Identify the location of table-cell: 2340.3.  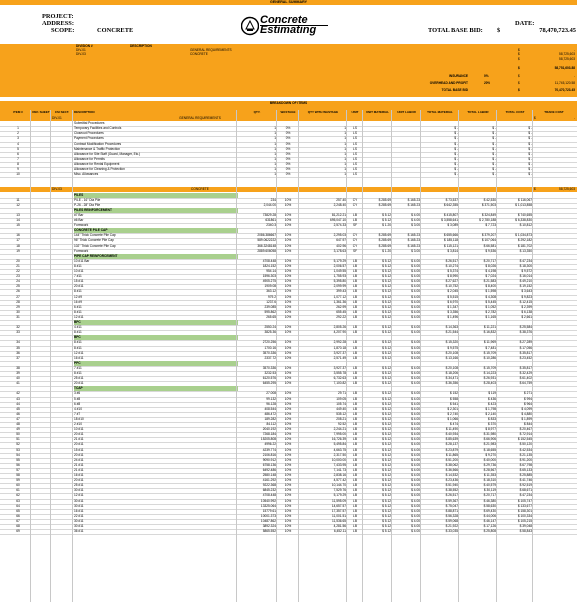
(271, 225).